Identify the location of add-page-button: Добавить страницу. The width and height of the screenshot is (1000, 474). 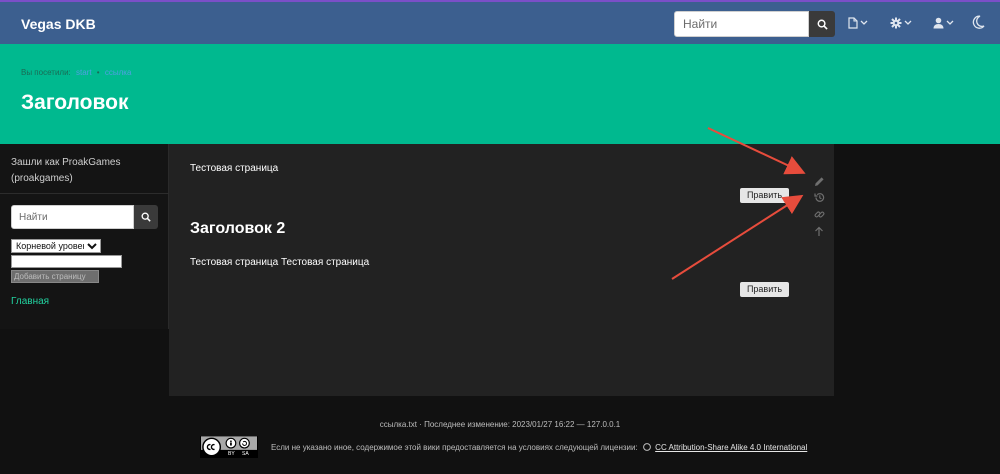
(55, 276).